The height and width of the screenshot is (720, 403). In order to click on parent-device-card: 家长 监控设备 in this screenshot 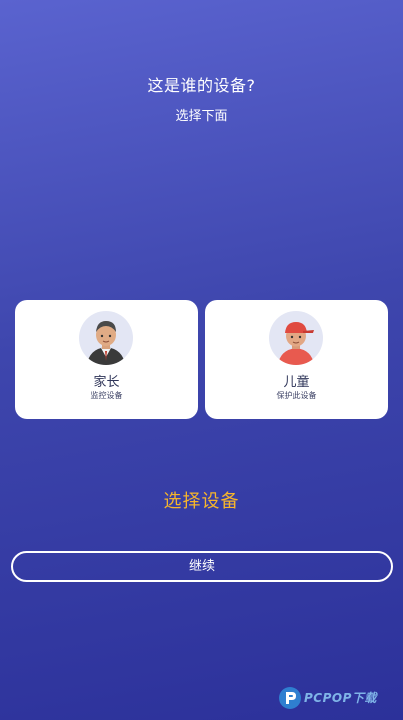, I will do `click(106, 359)`.